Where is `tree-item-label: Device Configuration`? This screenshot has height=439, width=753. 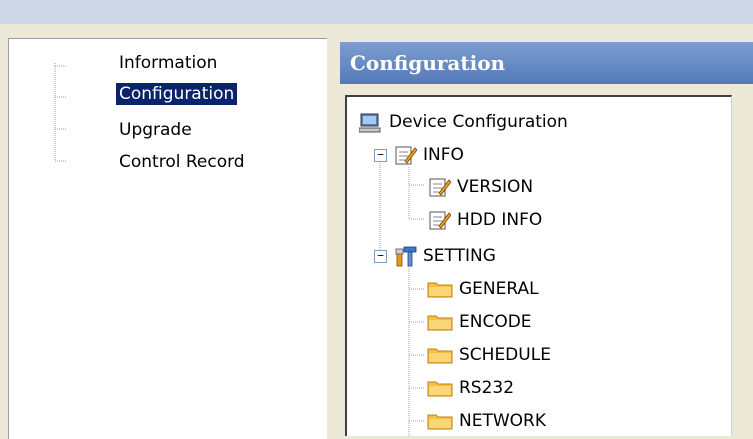 tree-item-label: Device Configuration is located at coordinates (478, 122).